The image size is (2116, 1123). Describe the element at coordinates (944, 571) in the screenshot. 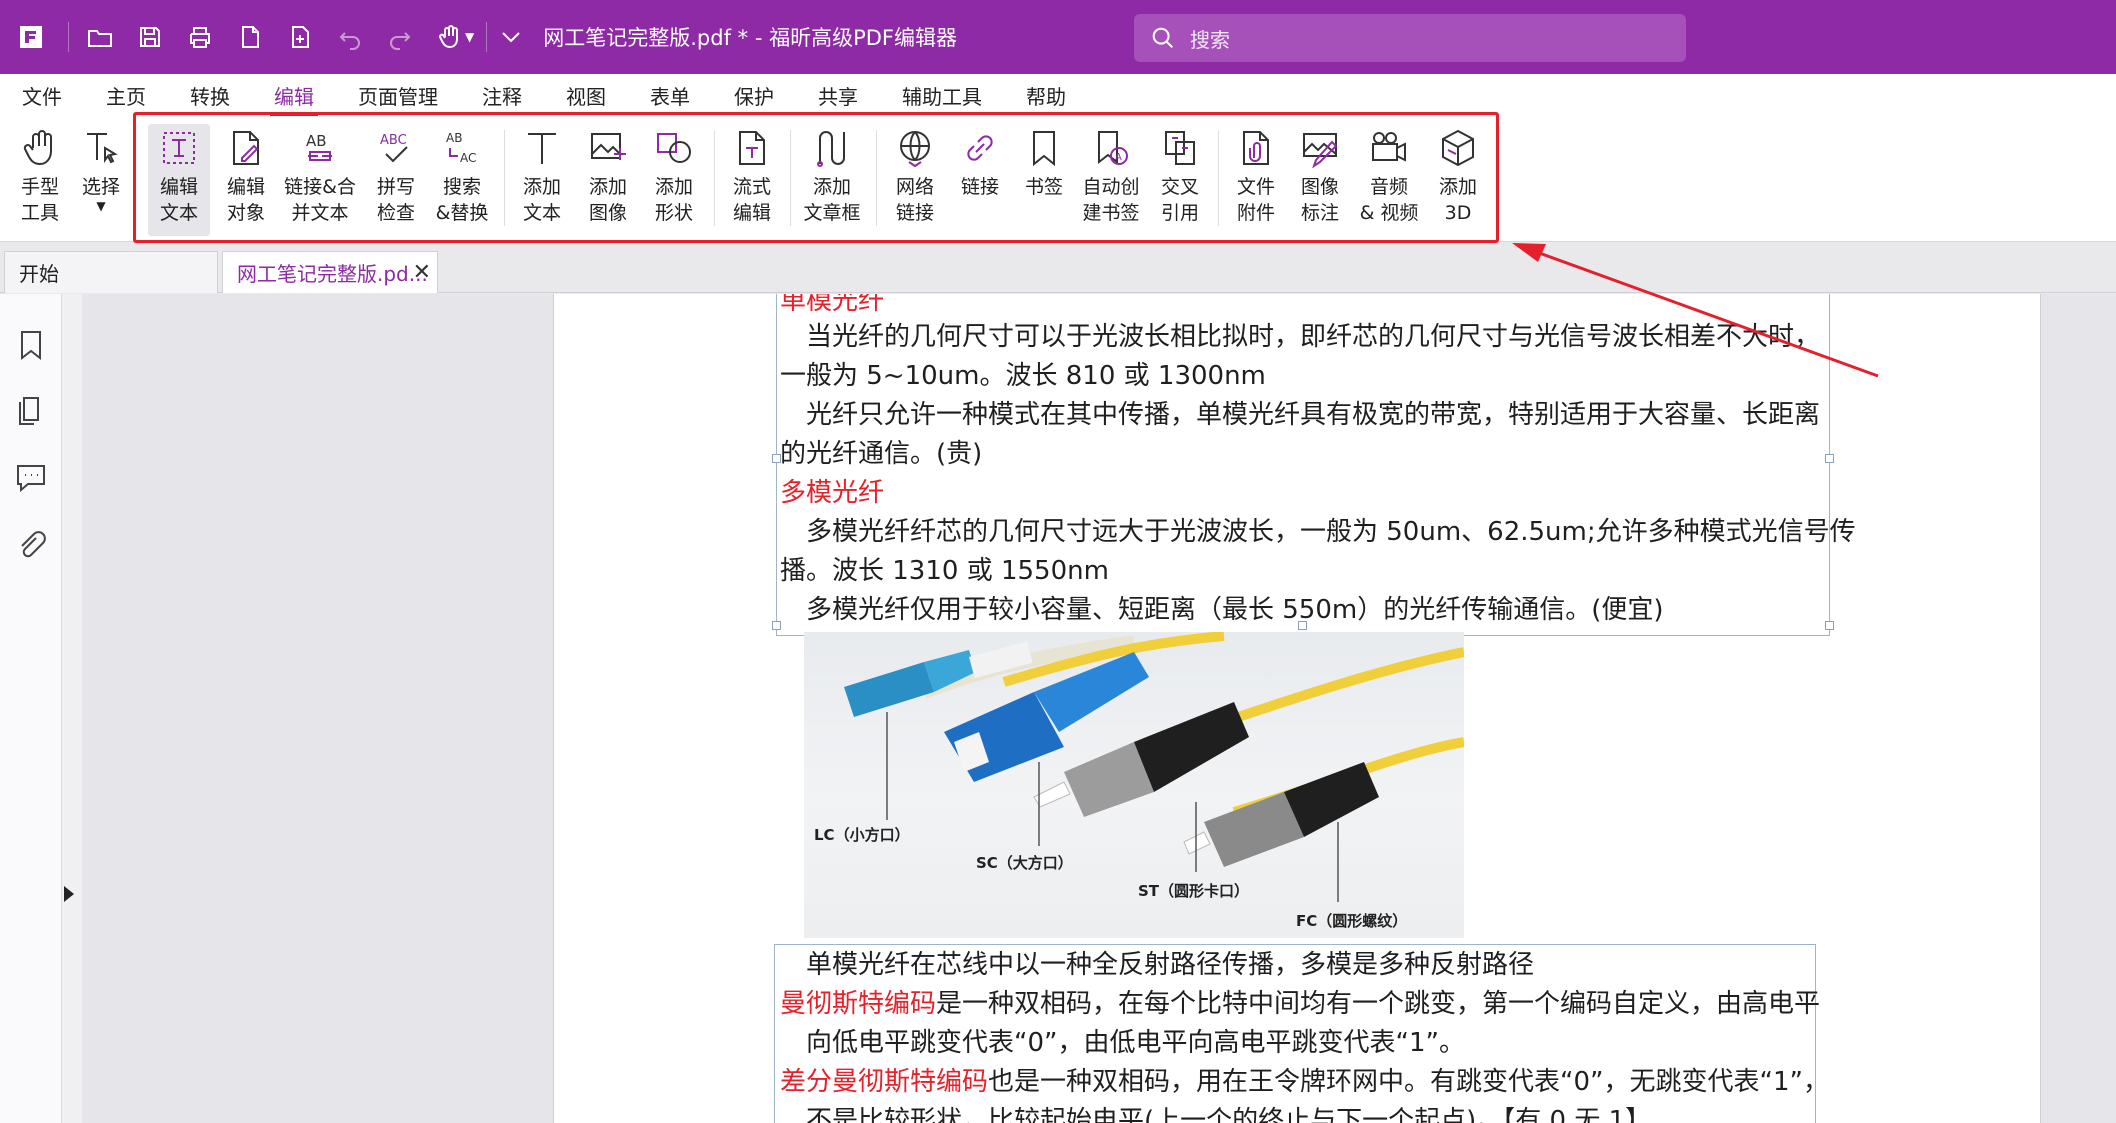

I see `paragraph-line: 播。波长 1310 或 1550nm` at that location.